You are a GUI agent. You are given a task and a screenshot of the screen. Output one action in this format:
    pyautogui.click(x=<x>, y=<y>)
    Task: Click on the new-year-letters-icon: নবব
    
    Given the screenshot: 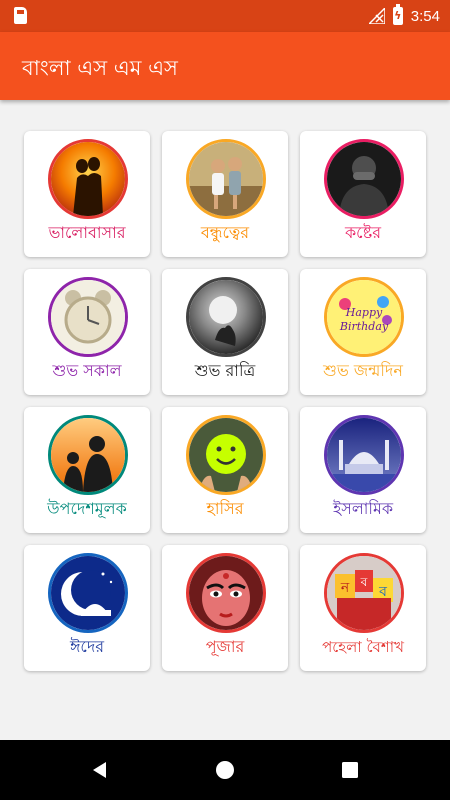 What is the action you would take?
    pyautogui.click(x=364, y=593)
    